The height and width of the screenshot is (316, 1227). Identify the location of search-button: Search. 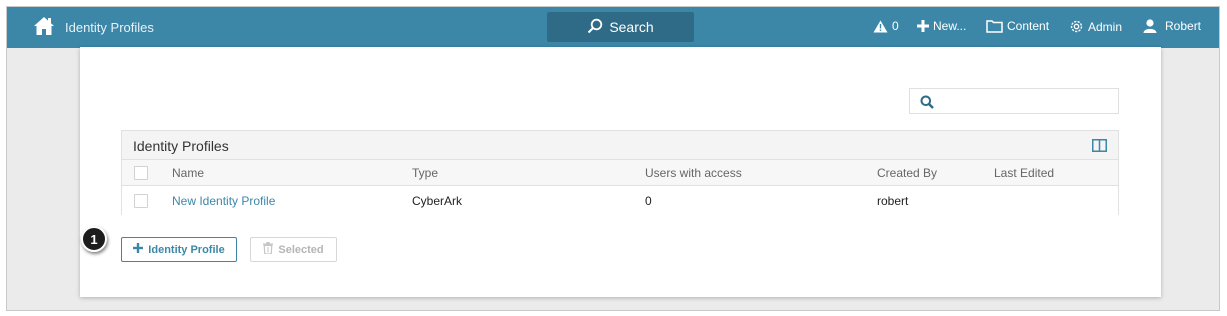
(620, 27).